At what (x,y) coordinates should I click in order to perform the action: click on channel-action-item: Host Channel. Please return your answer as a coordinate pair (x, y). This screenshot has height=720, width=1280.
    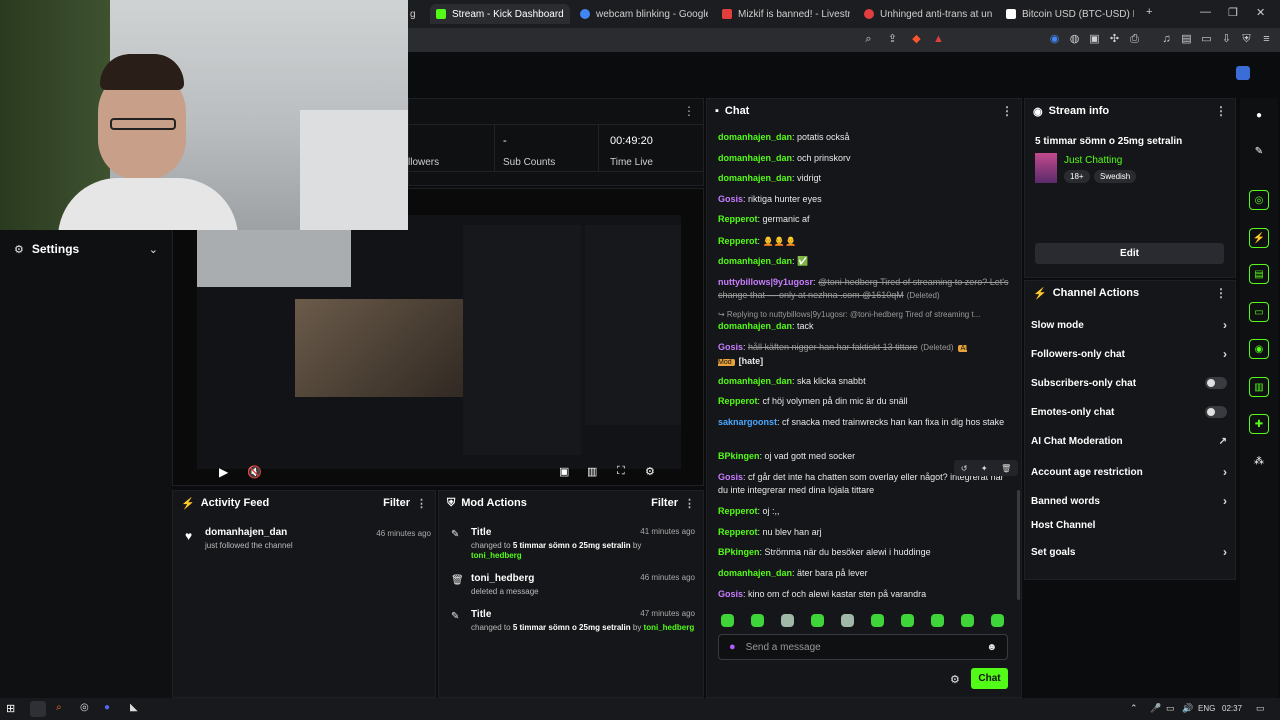
    Looking at the image, I should click on (1129, 525).